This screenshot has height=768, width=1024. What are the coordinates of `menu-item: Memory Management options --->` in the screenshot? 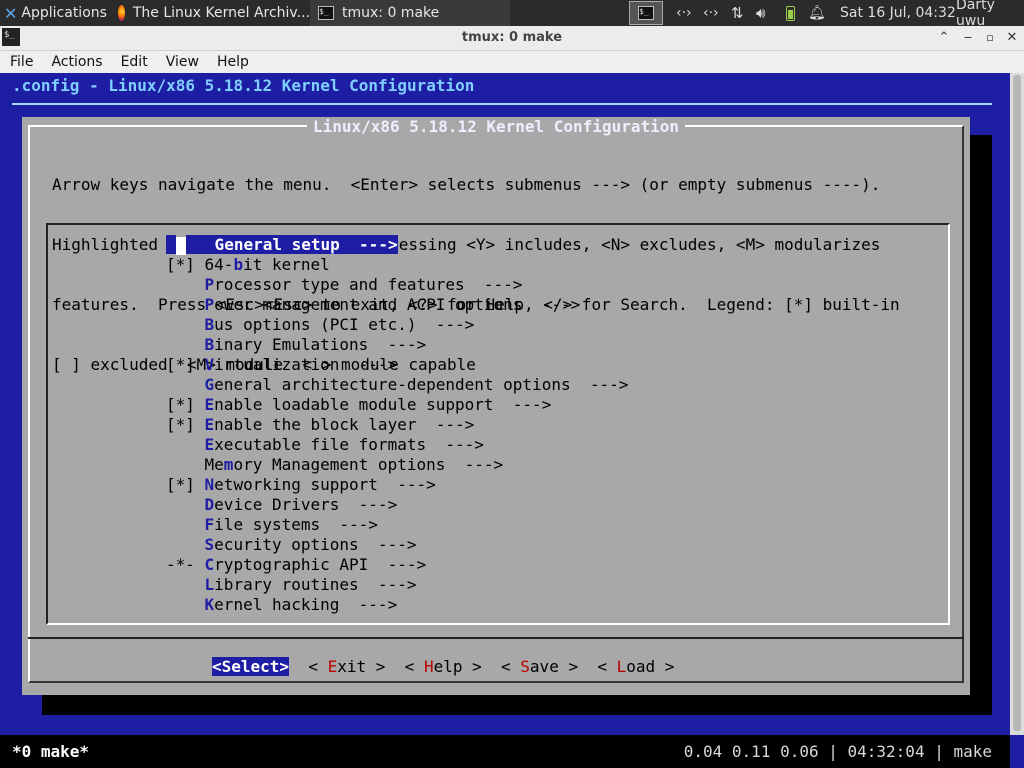 It's located at (397, 465).